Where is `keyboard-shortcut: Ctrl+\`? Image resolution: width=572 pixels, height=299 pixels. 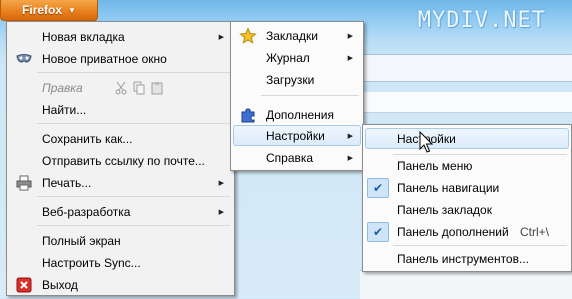
keyboard-shortcut: Ctrl+\ is located at coordinates (534, 232).